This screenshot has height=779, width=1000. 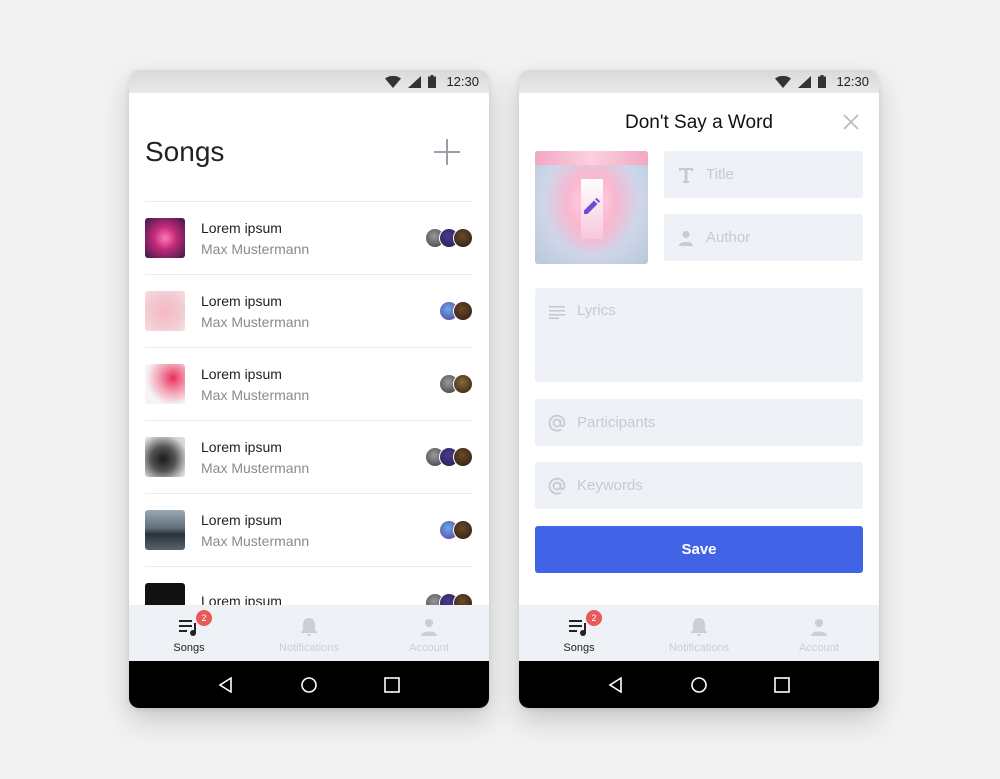 What do you see at coordinates (616, 422) in the screenshot?
I see `participants-placeholder: Participants` at bounding box center [616, 422].